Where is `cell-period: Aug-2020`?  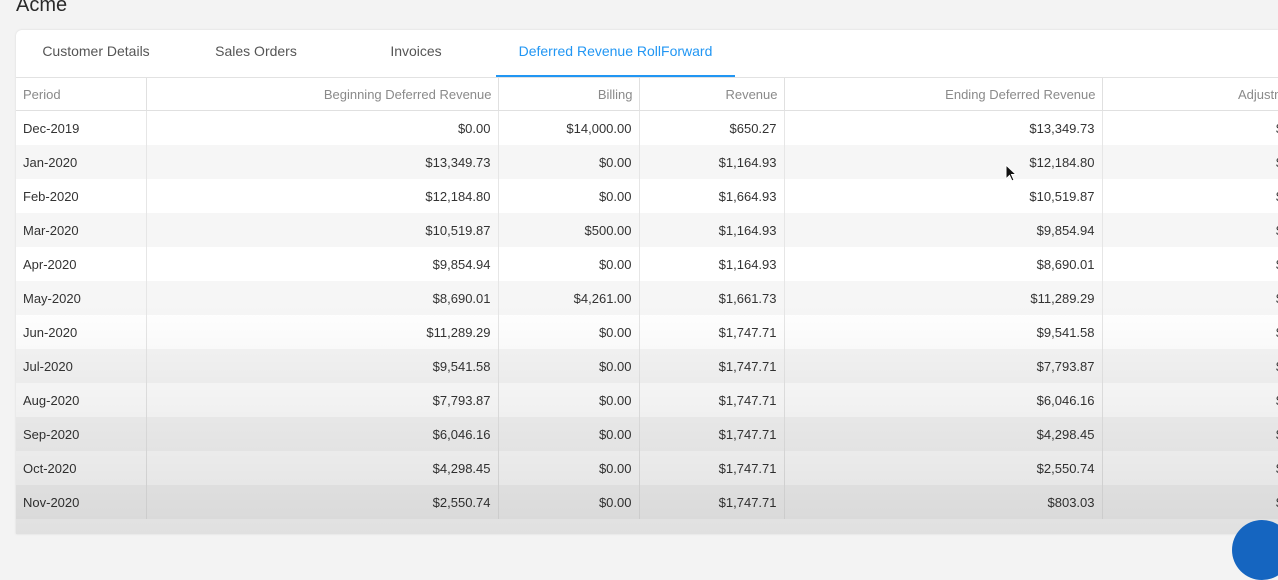
cell-period: Aug-2020 is located at coordinates (81, 400).